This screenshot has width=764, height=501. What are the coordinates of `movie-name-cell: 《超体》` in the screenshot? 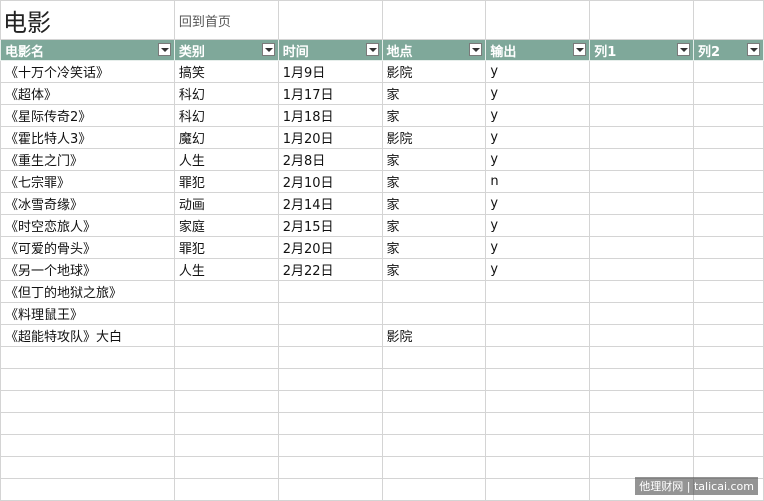 It's located at (87, 93).